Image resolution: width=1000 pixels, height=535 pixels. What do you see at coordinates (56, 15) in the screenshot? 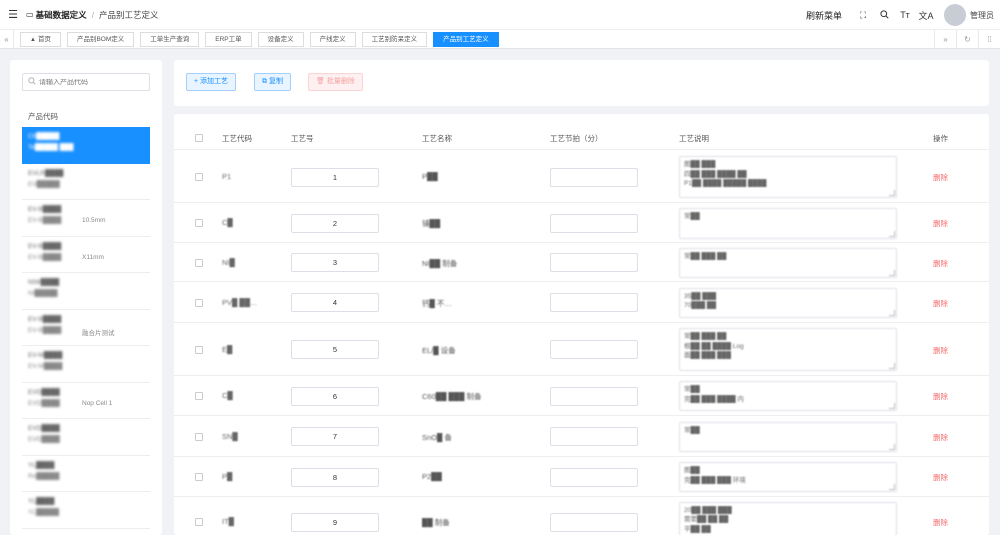
I see `breadcrumb-root: ▭ 基础数据定义` at bounding box center [56, 15].